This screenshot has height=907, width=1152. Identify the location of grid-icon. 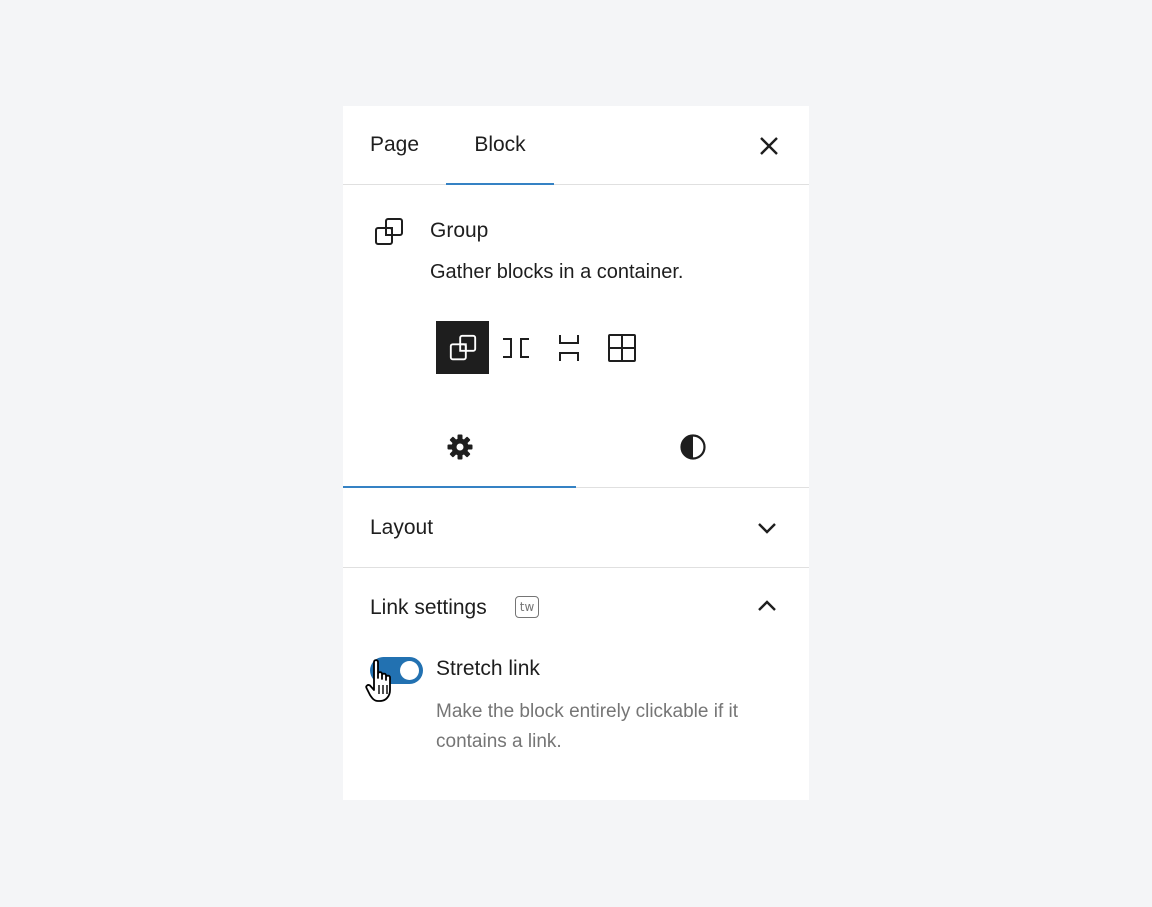
(621, 347).